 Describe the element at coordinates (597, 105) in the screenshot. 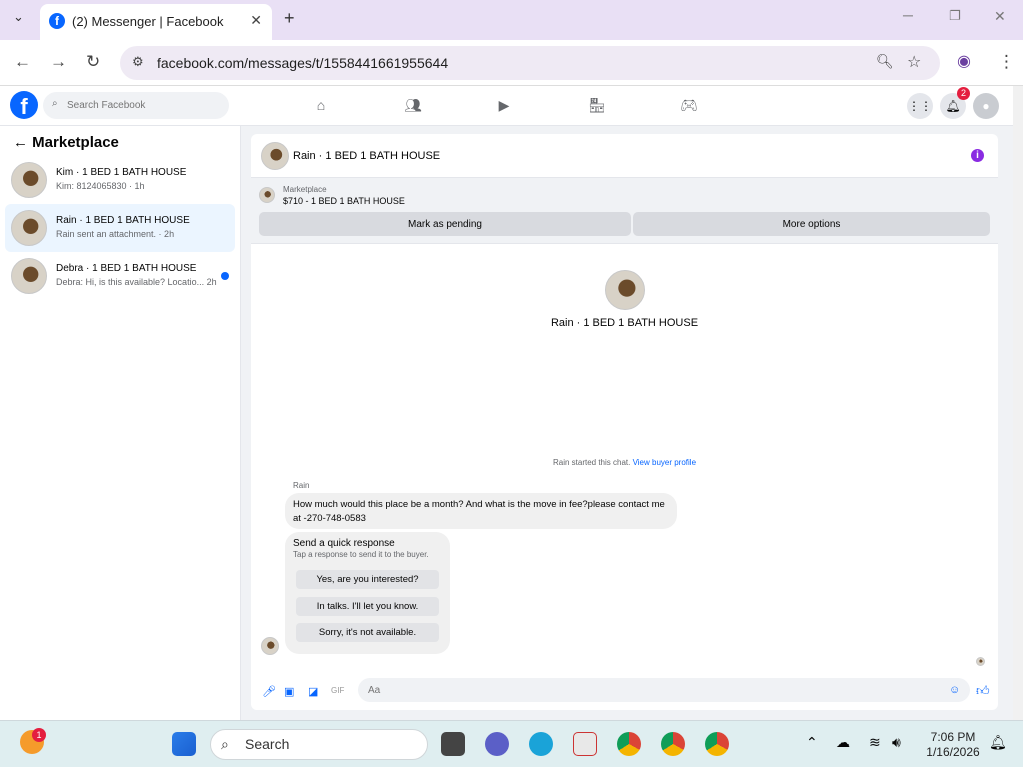

I see `marketplace-icon: 🏪︎` at that location.